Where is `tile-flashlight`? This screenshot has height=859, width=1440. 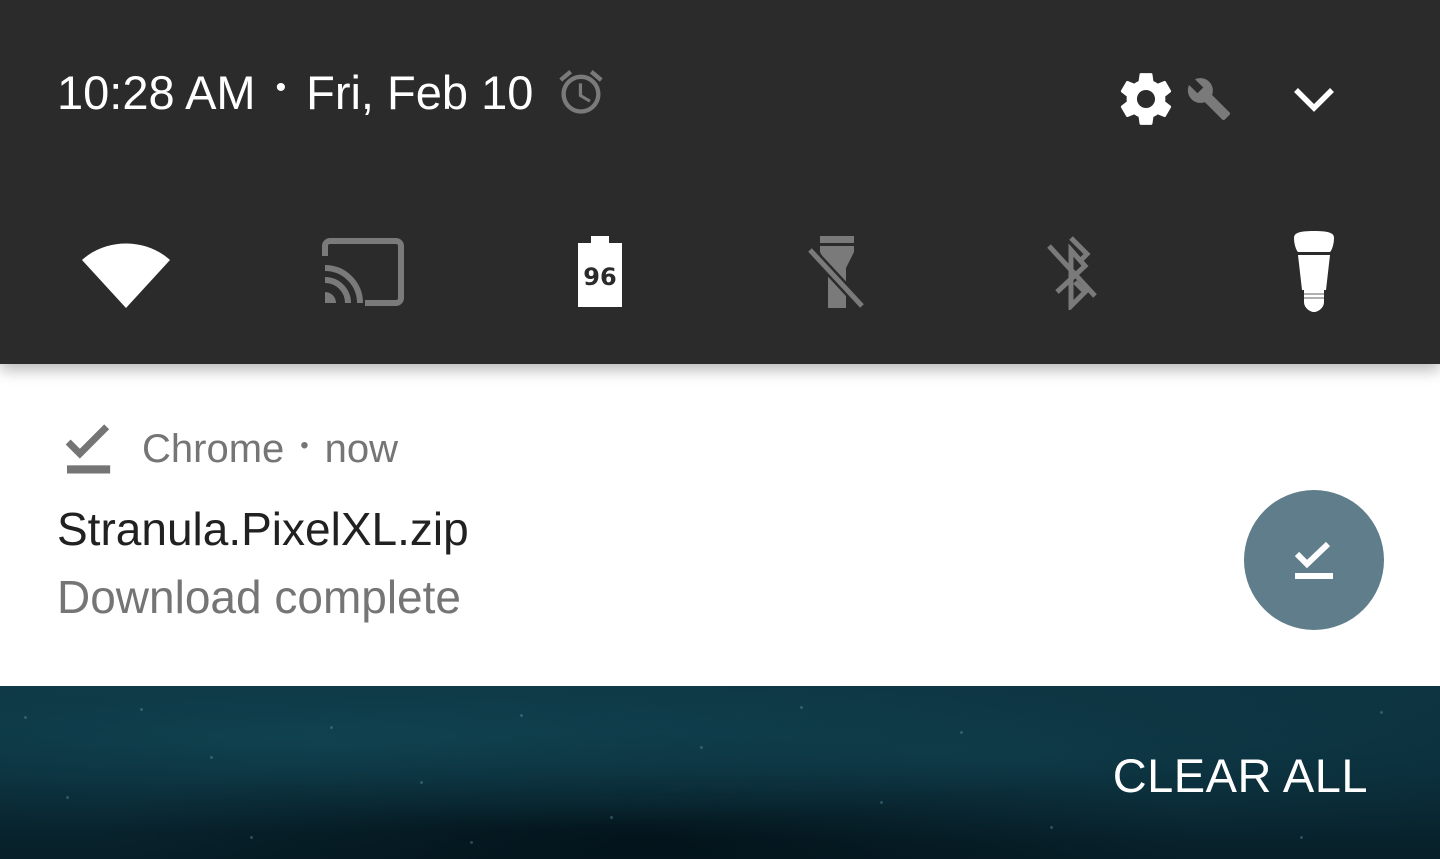
tile-flashlight is located at coordinates (837, 272).